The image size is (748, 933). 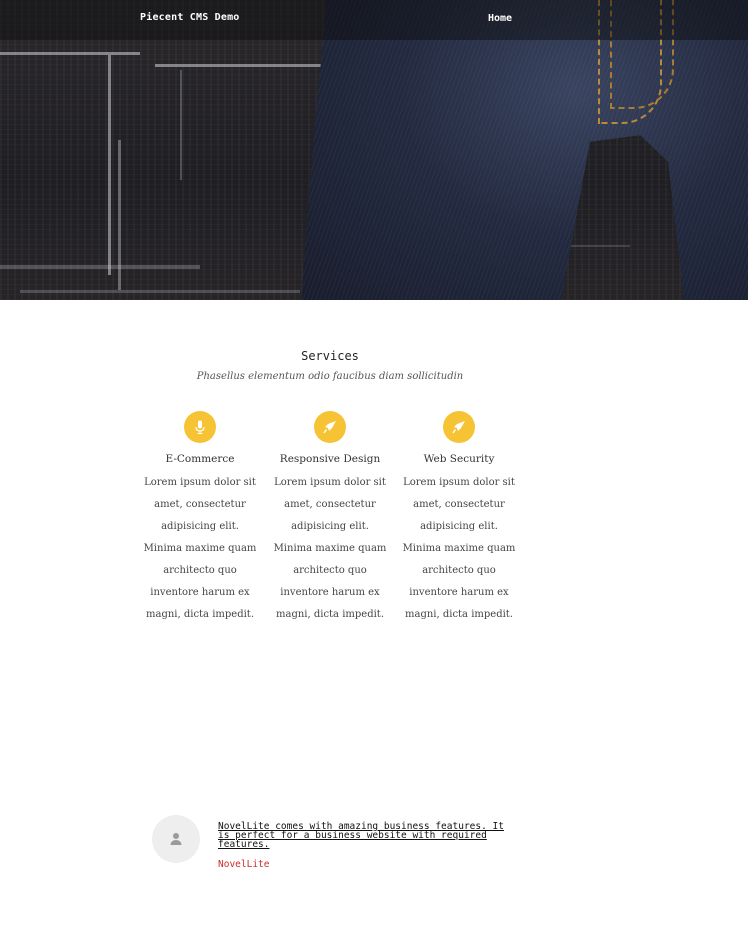 I want to click on service-name: E-Commerce, so click(x=200, y=459).